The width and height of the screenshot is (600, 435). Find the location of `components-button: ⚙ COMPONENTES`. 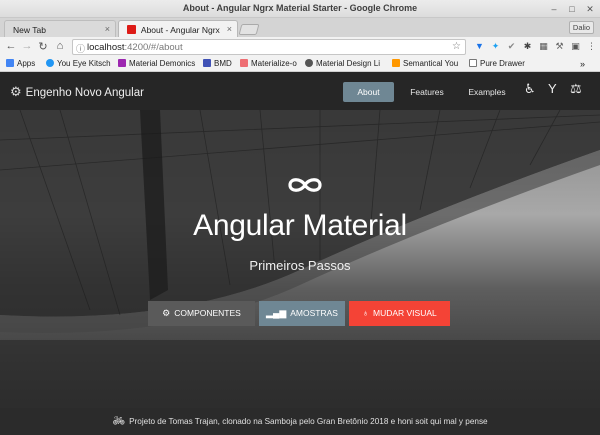

components-button: ⚙ COMPONENTES is located at coordinates (201, 313).